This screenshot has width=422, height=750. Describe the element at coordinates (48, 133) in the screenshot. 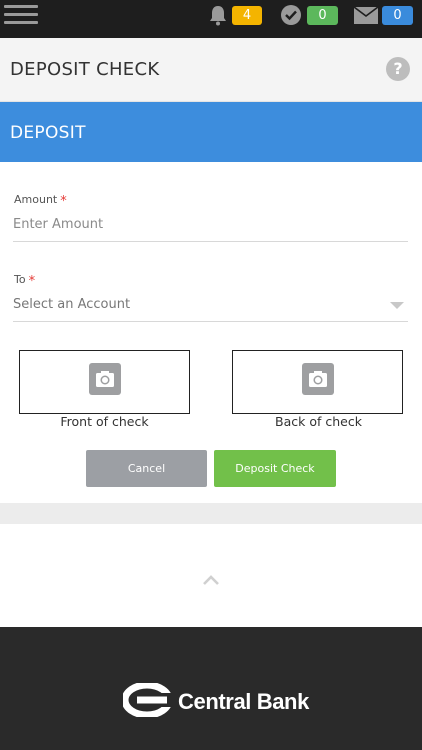

I see `section-title: DEPOSIT` at that location.